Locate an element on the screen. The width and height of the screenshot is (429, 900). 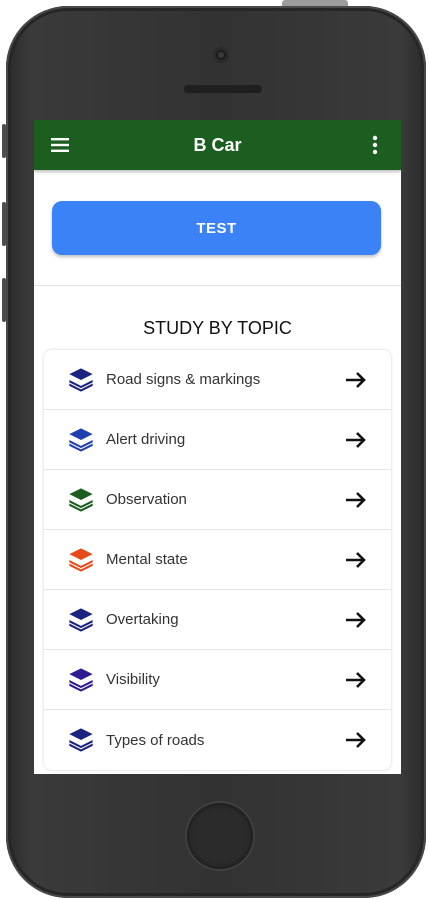
topic-item-4: Overtaking is located at coordinates (217, 620).